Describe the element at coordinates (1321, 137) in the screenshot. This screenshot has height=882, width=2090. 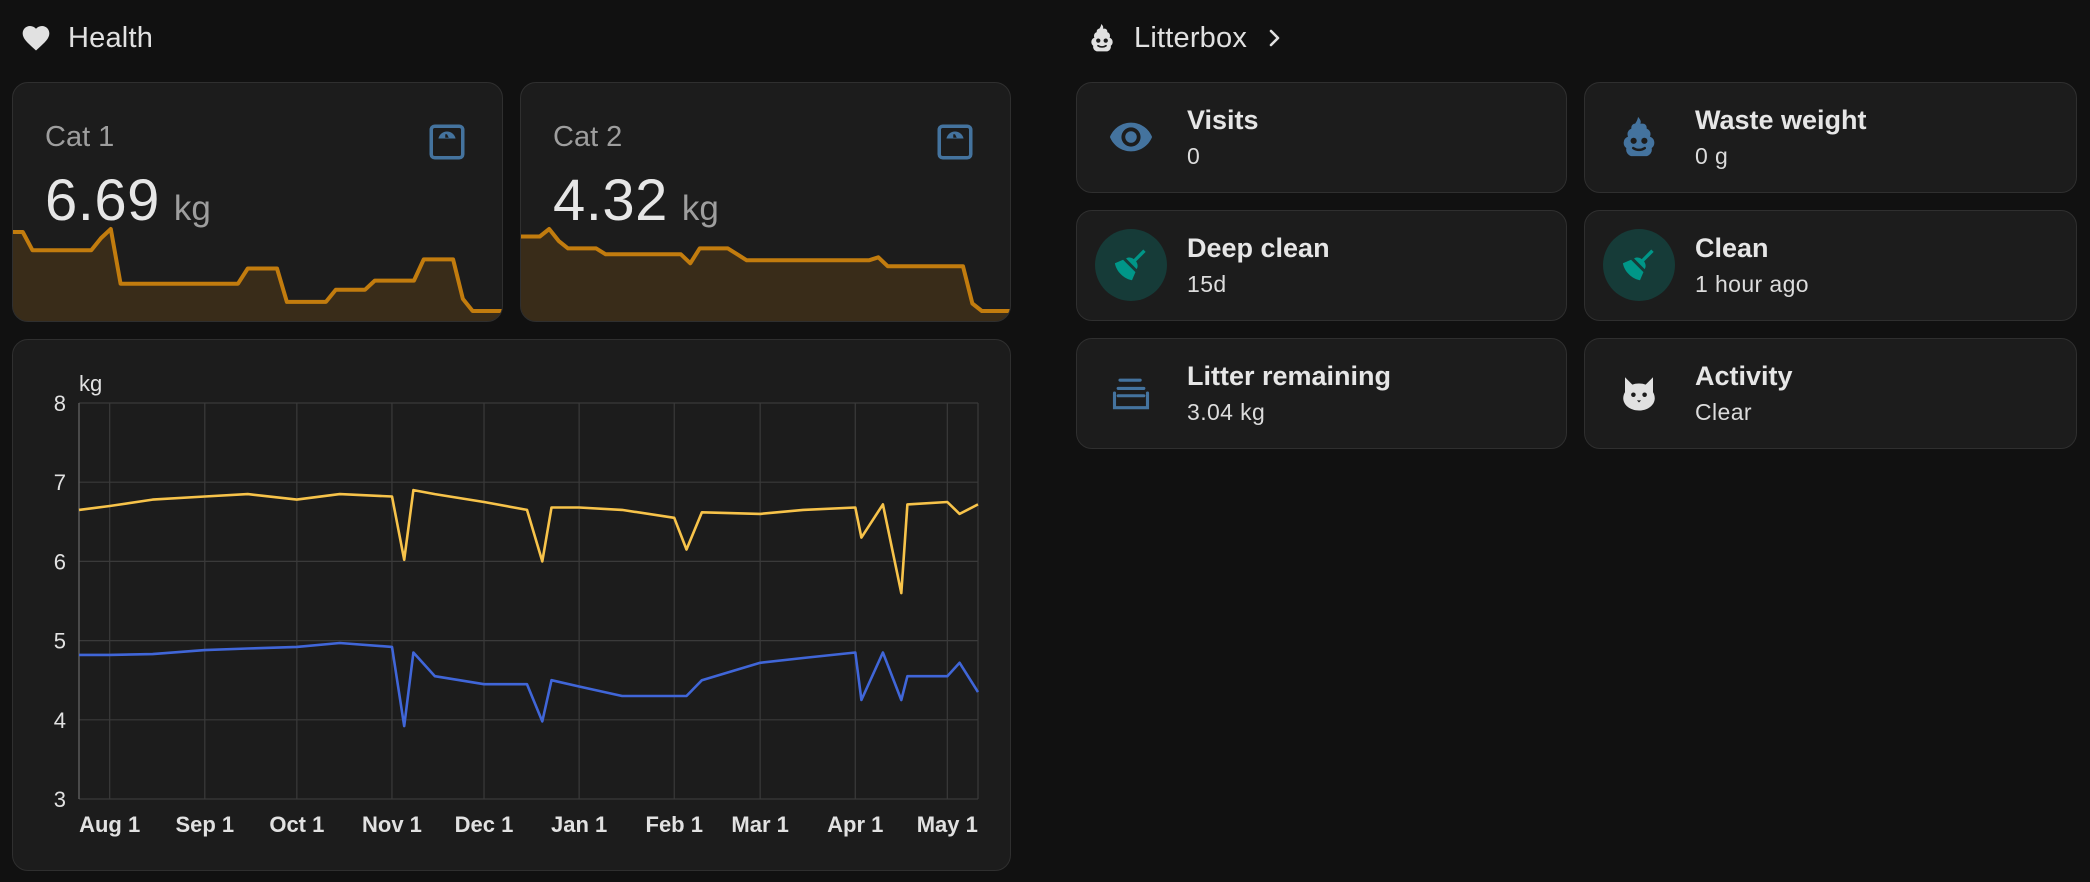
I see `visits-tile: Visits 0` at that location.